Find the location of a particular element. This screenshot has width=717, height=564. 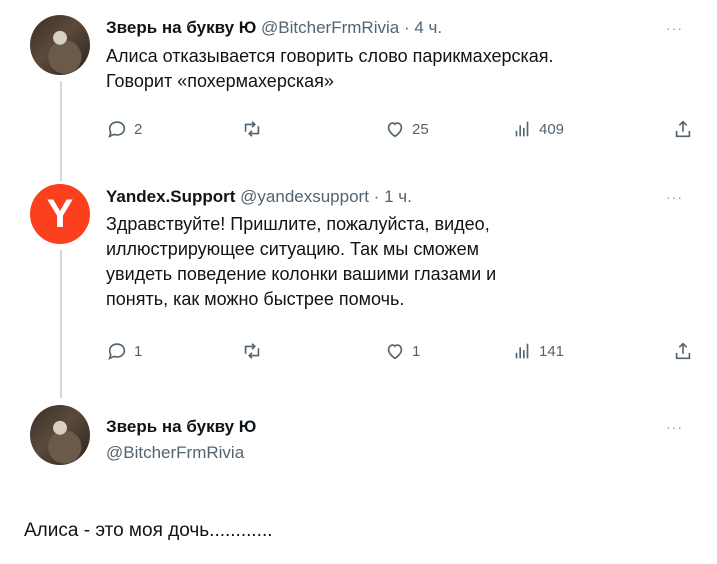

author-name: Yandex.Support is located at coordinates (170, 196).